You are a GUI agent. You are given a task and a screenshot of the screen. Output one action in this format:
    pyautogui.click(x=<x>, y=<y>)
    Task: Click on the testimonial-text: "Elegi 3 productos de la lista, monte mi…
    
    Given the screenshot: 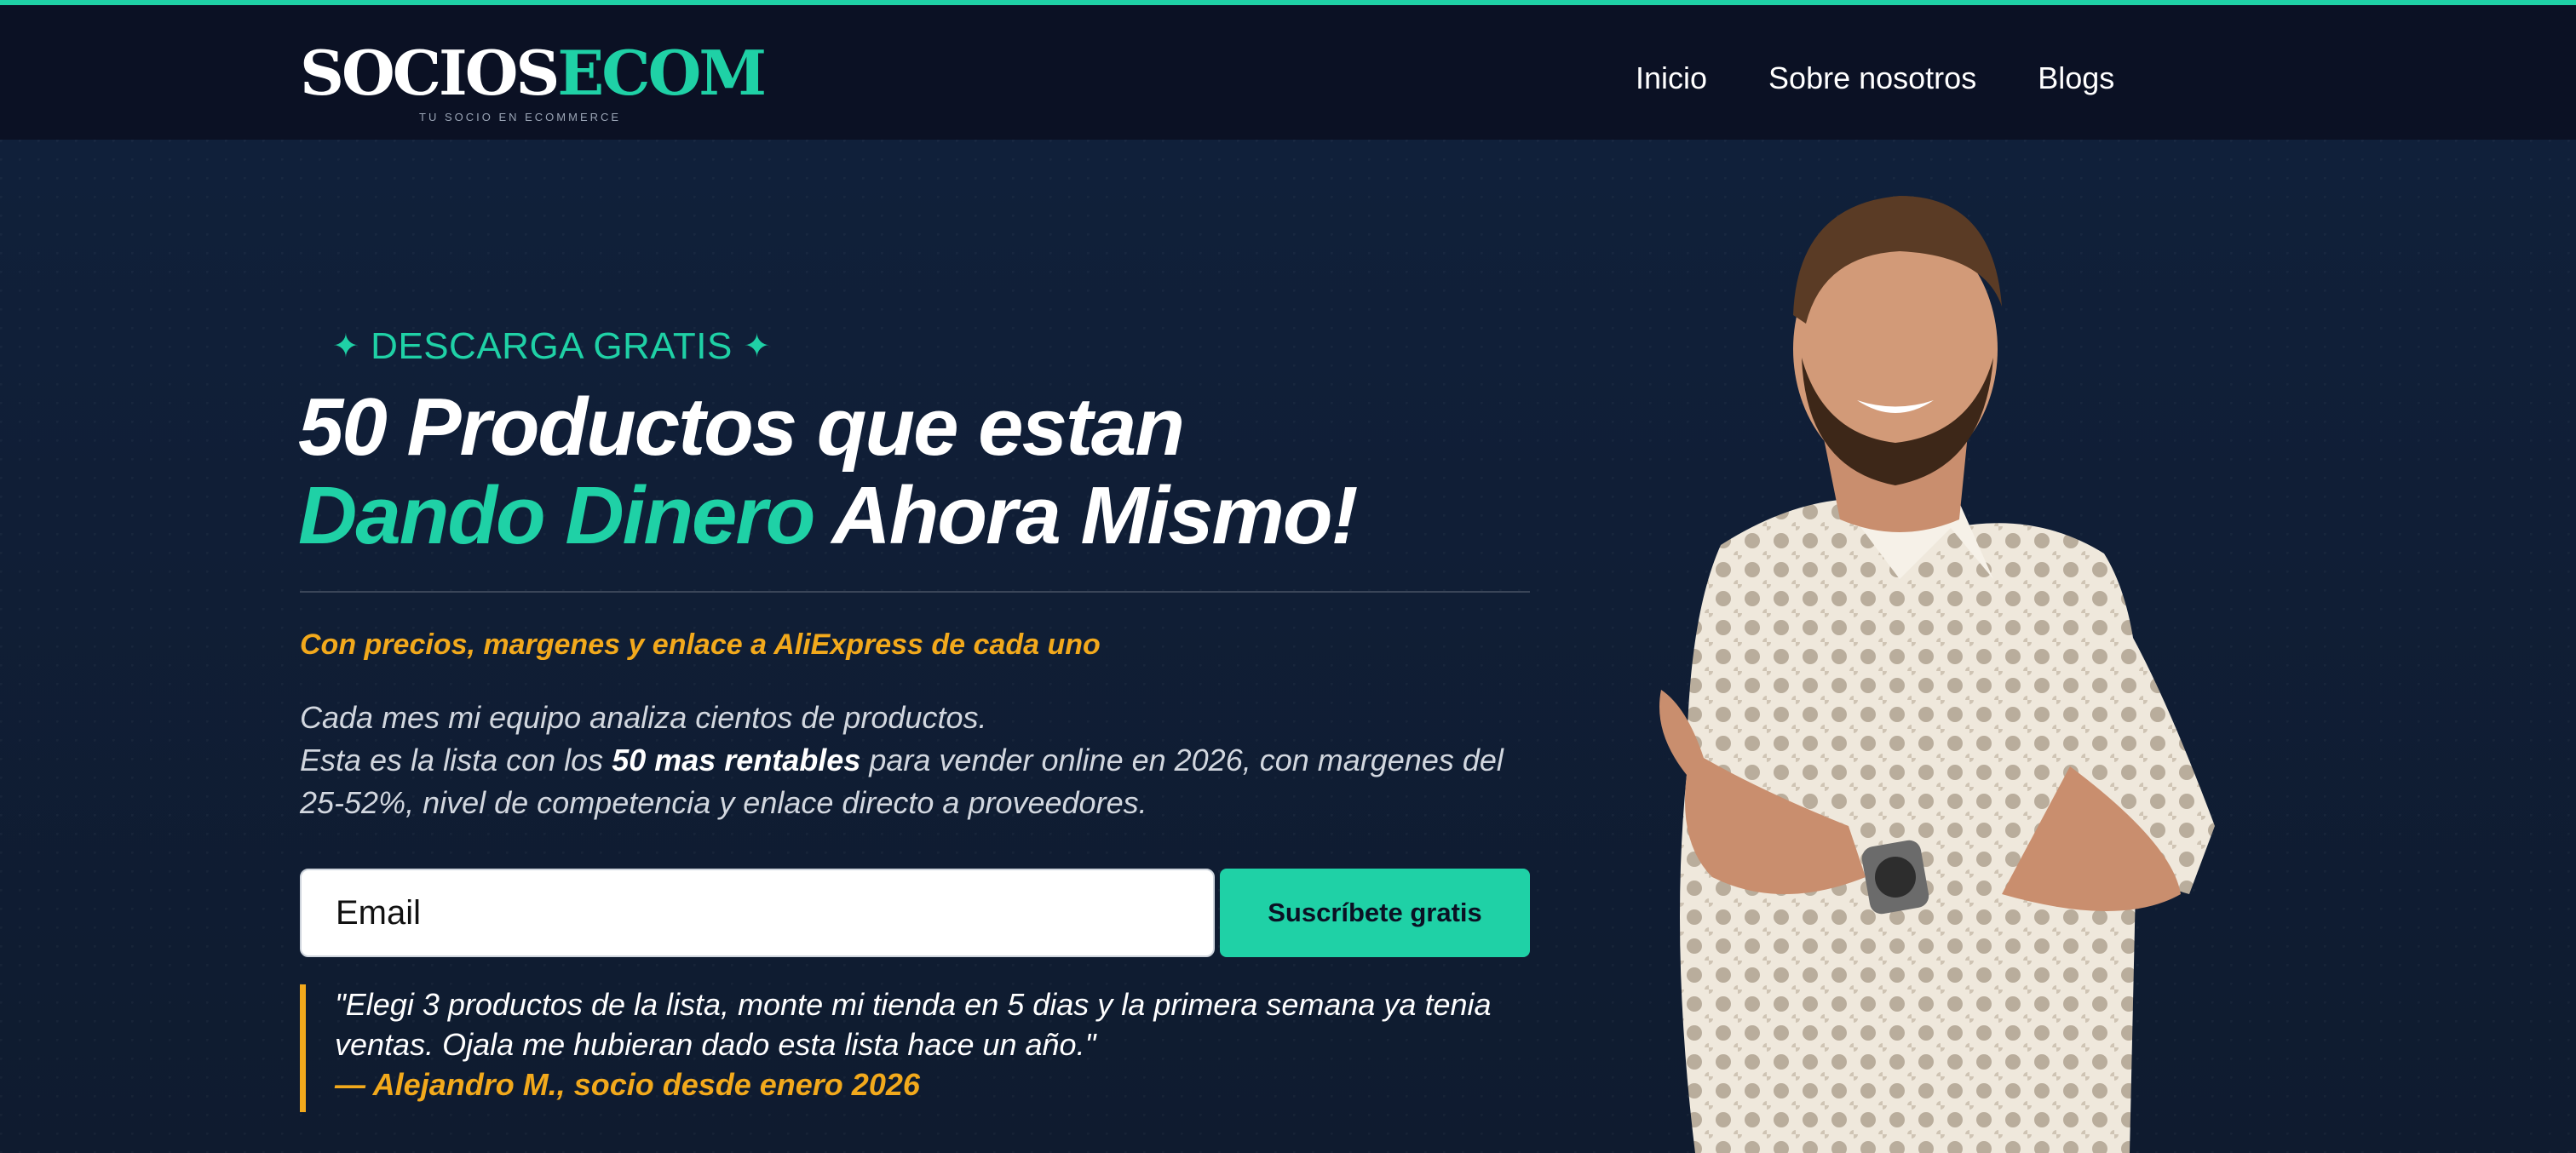 What is the action you would take?
    pyautogui.click(x=914, y=1025)
    